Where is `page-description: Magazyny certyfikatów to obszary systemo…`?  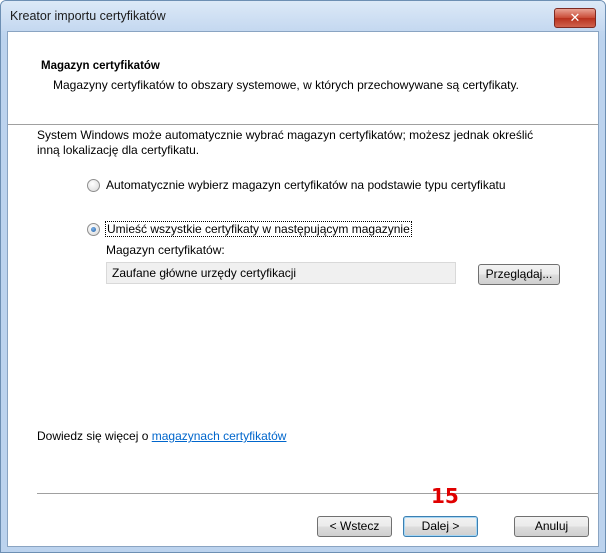 page-description: Magazyny certyfikatów to obszary systemo… is located at coordinates (286, 85).